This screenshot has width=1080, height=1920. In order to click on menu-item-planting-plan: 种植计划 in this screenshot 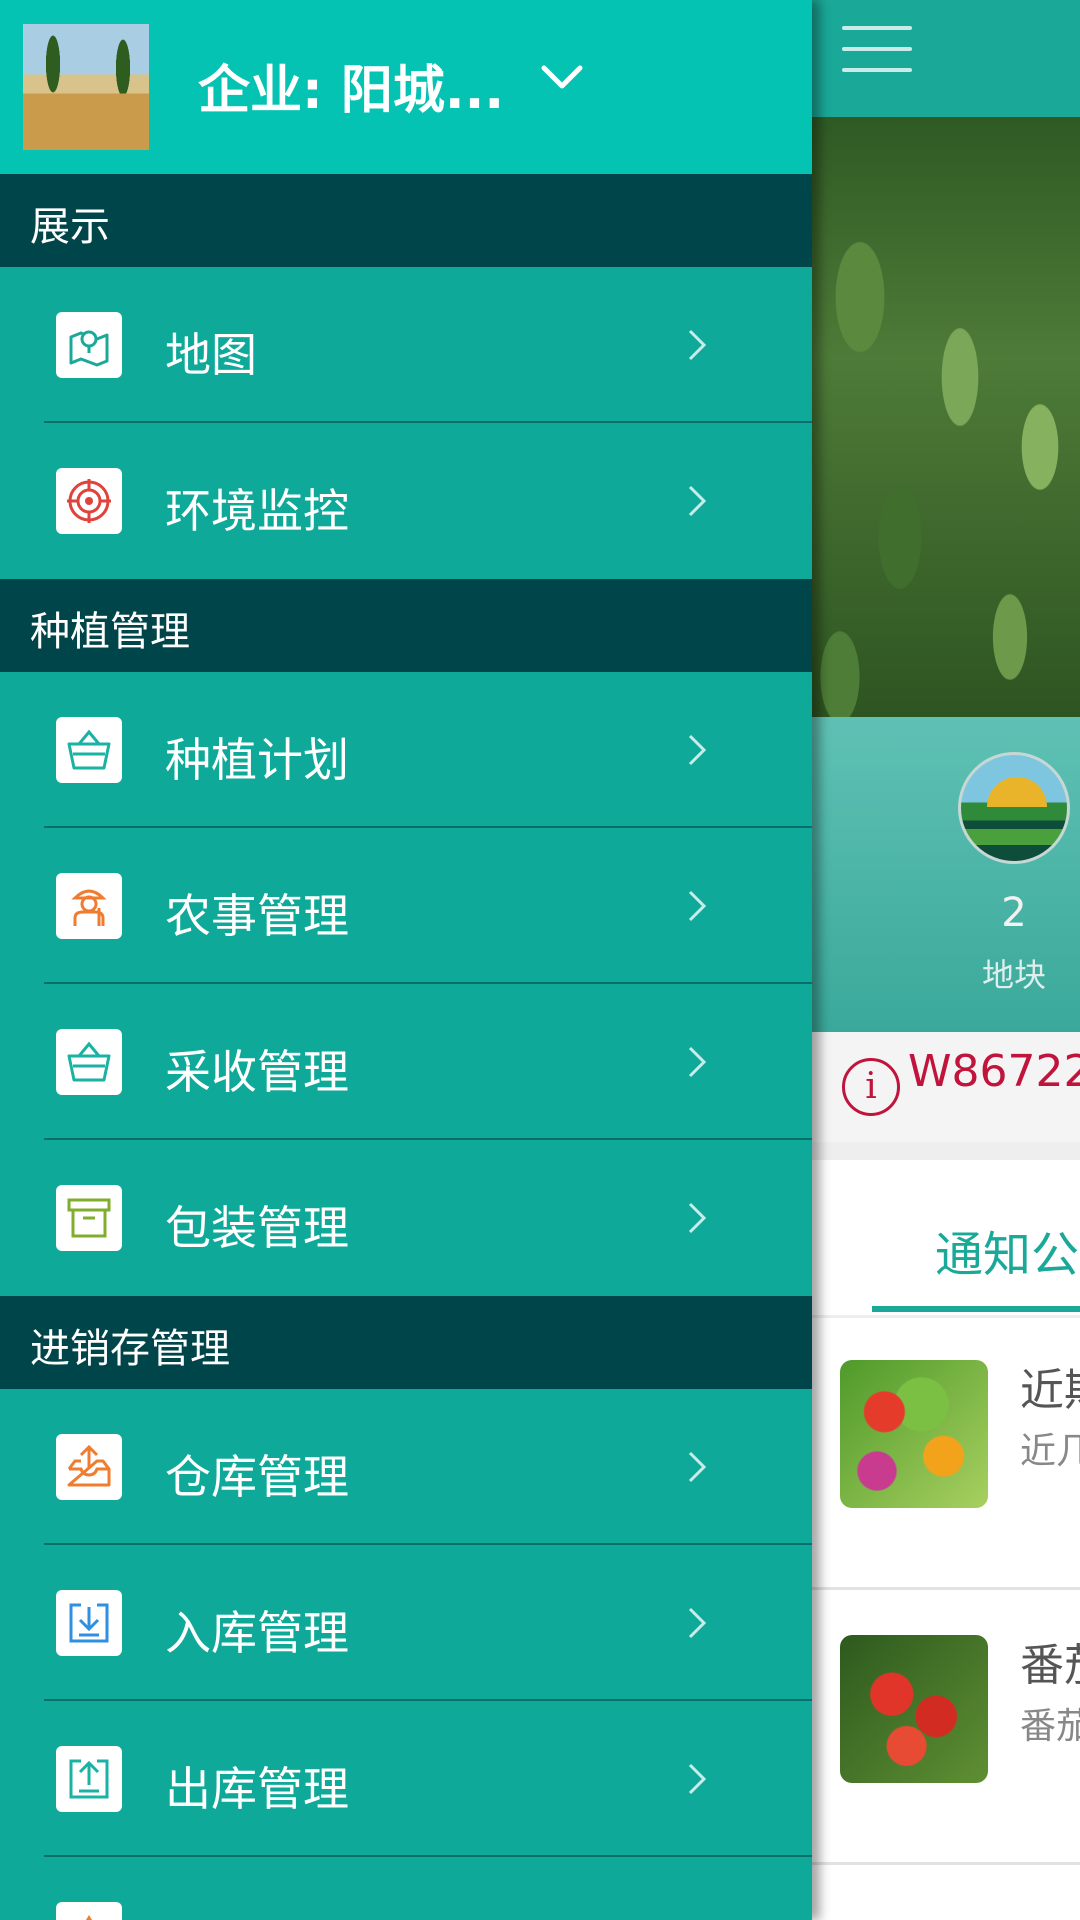, I will do `click(406, 750)`.